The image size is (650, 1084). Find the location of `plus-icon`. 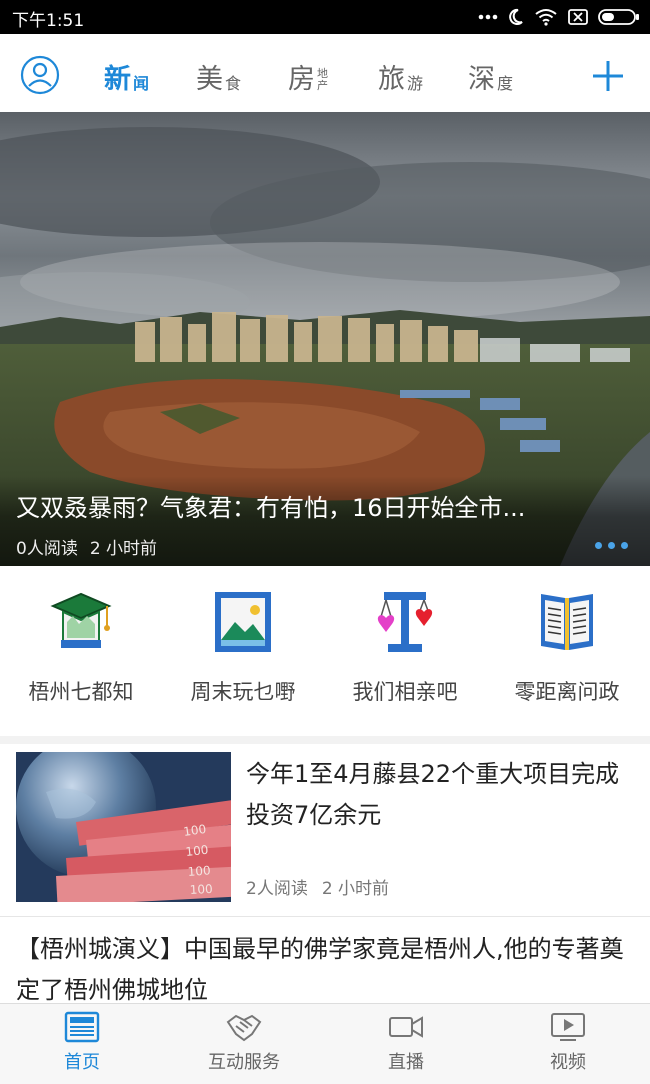

plus-icon is located at coordinates (608, 76).